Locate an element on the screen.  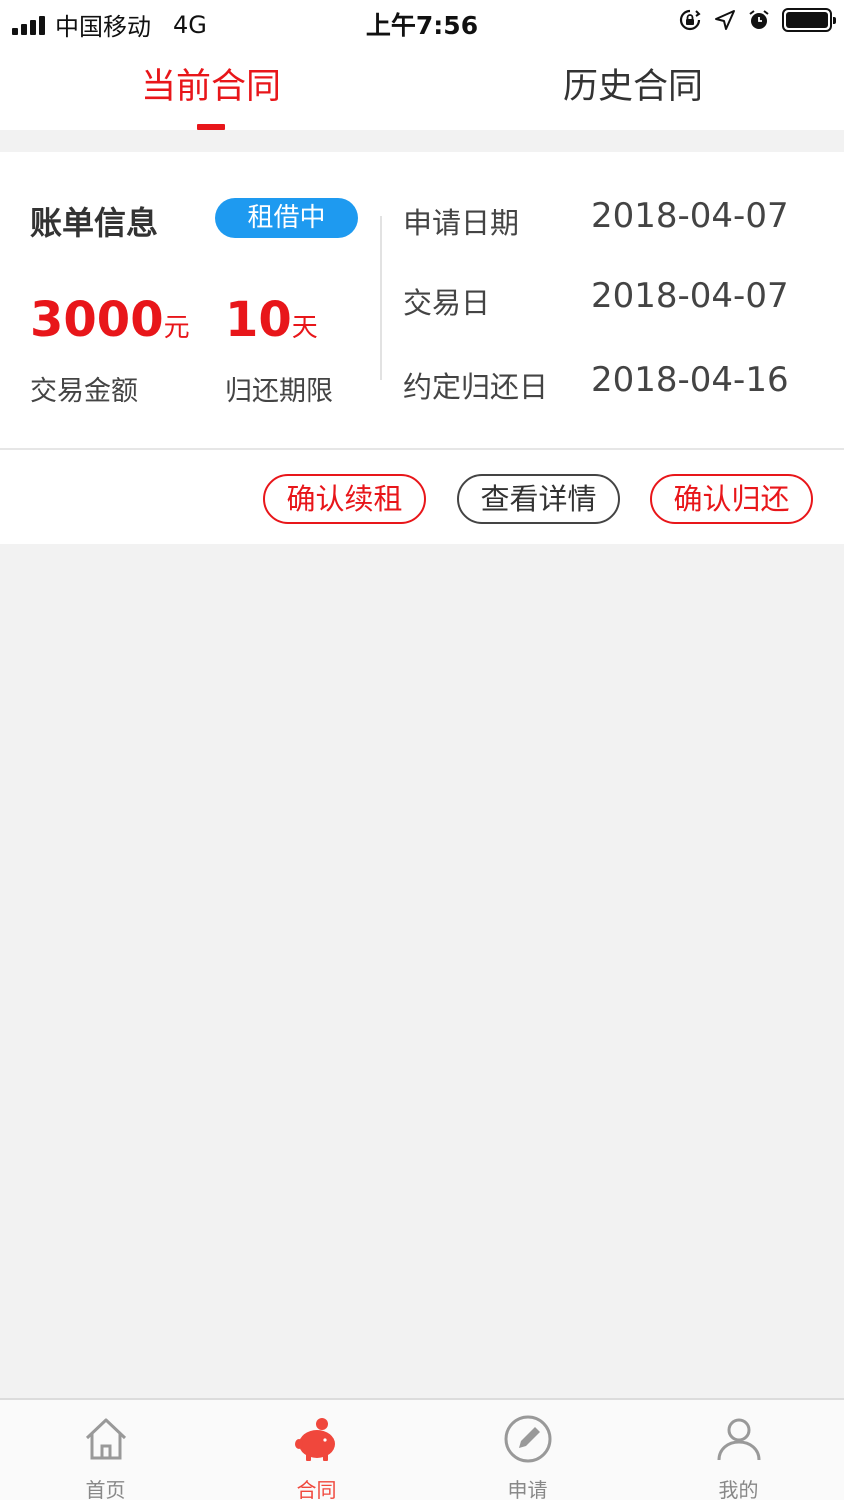
contract-tabs: 当前合同 历史合同 is located at coordinates (422, 87).